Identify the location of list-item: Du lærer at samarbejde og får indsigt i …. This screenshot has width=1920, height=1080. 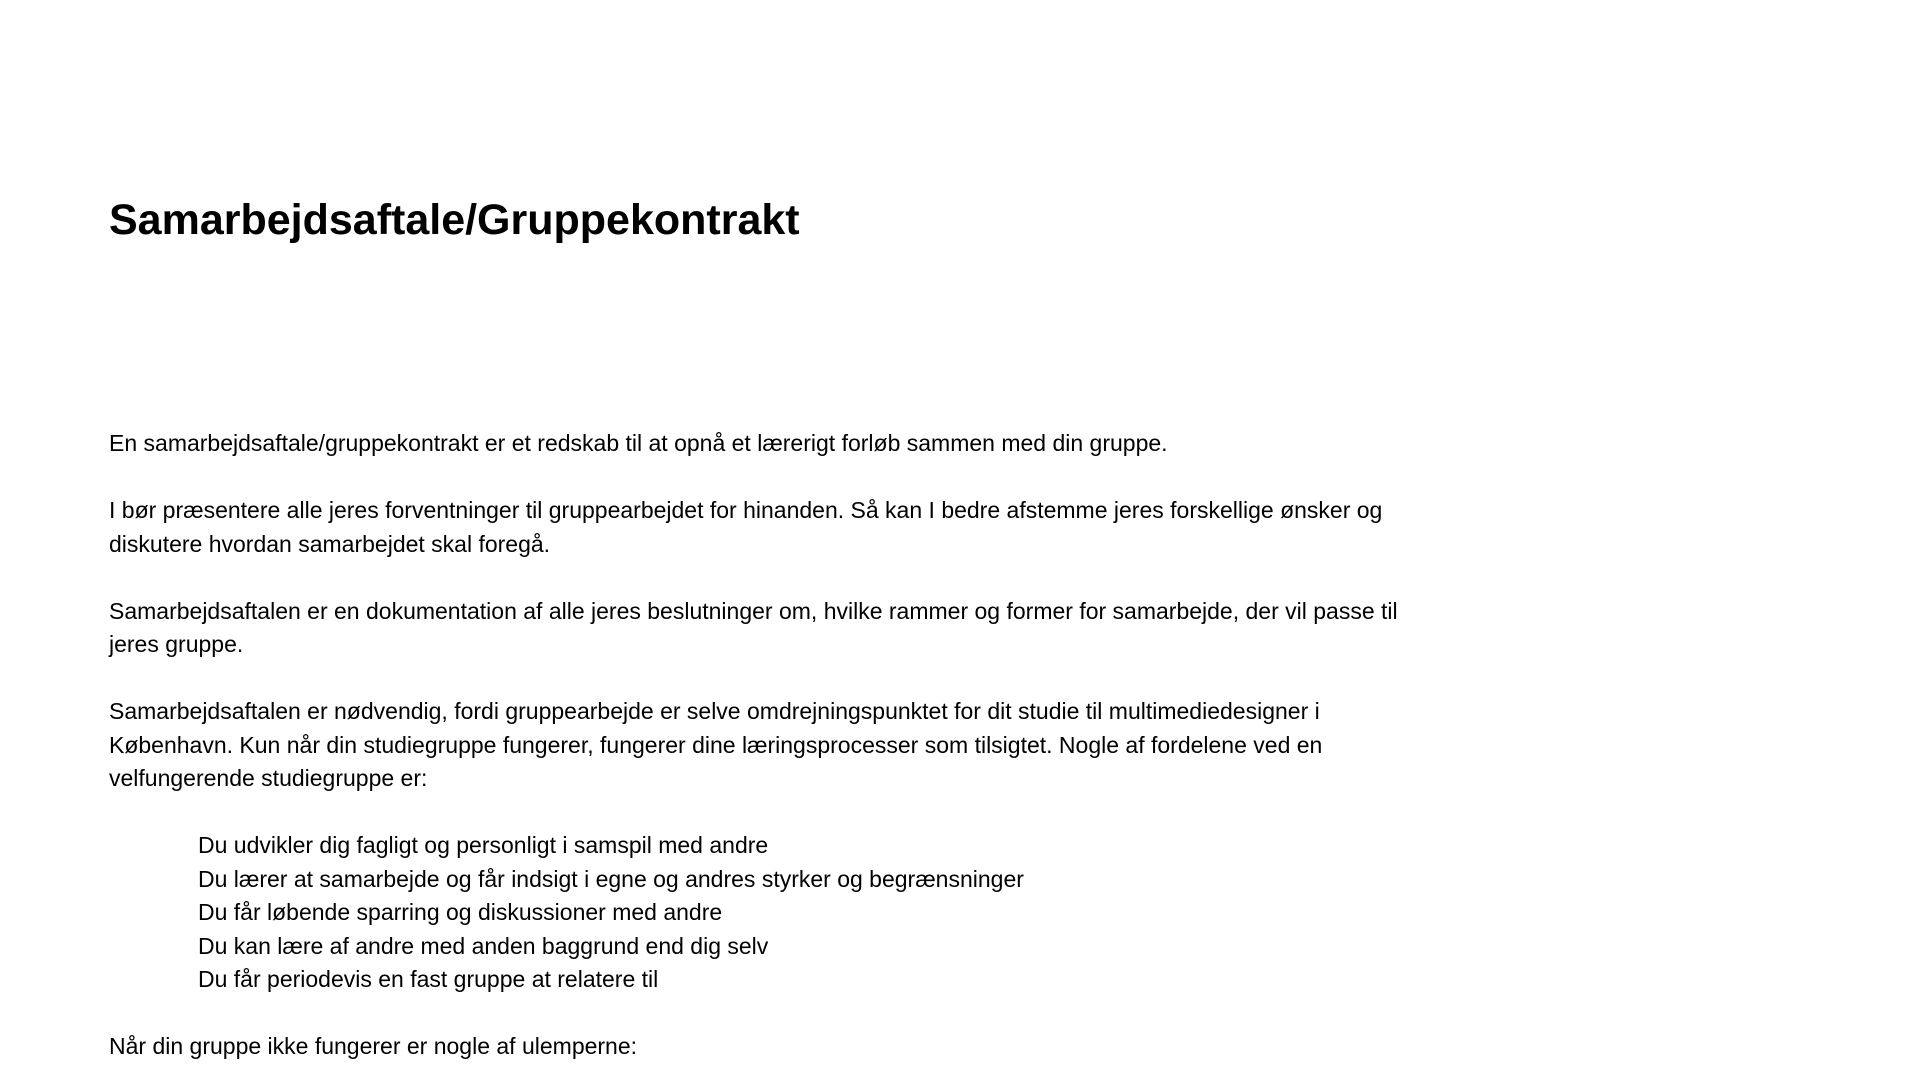
(611, 878).